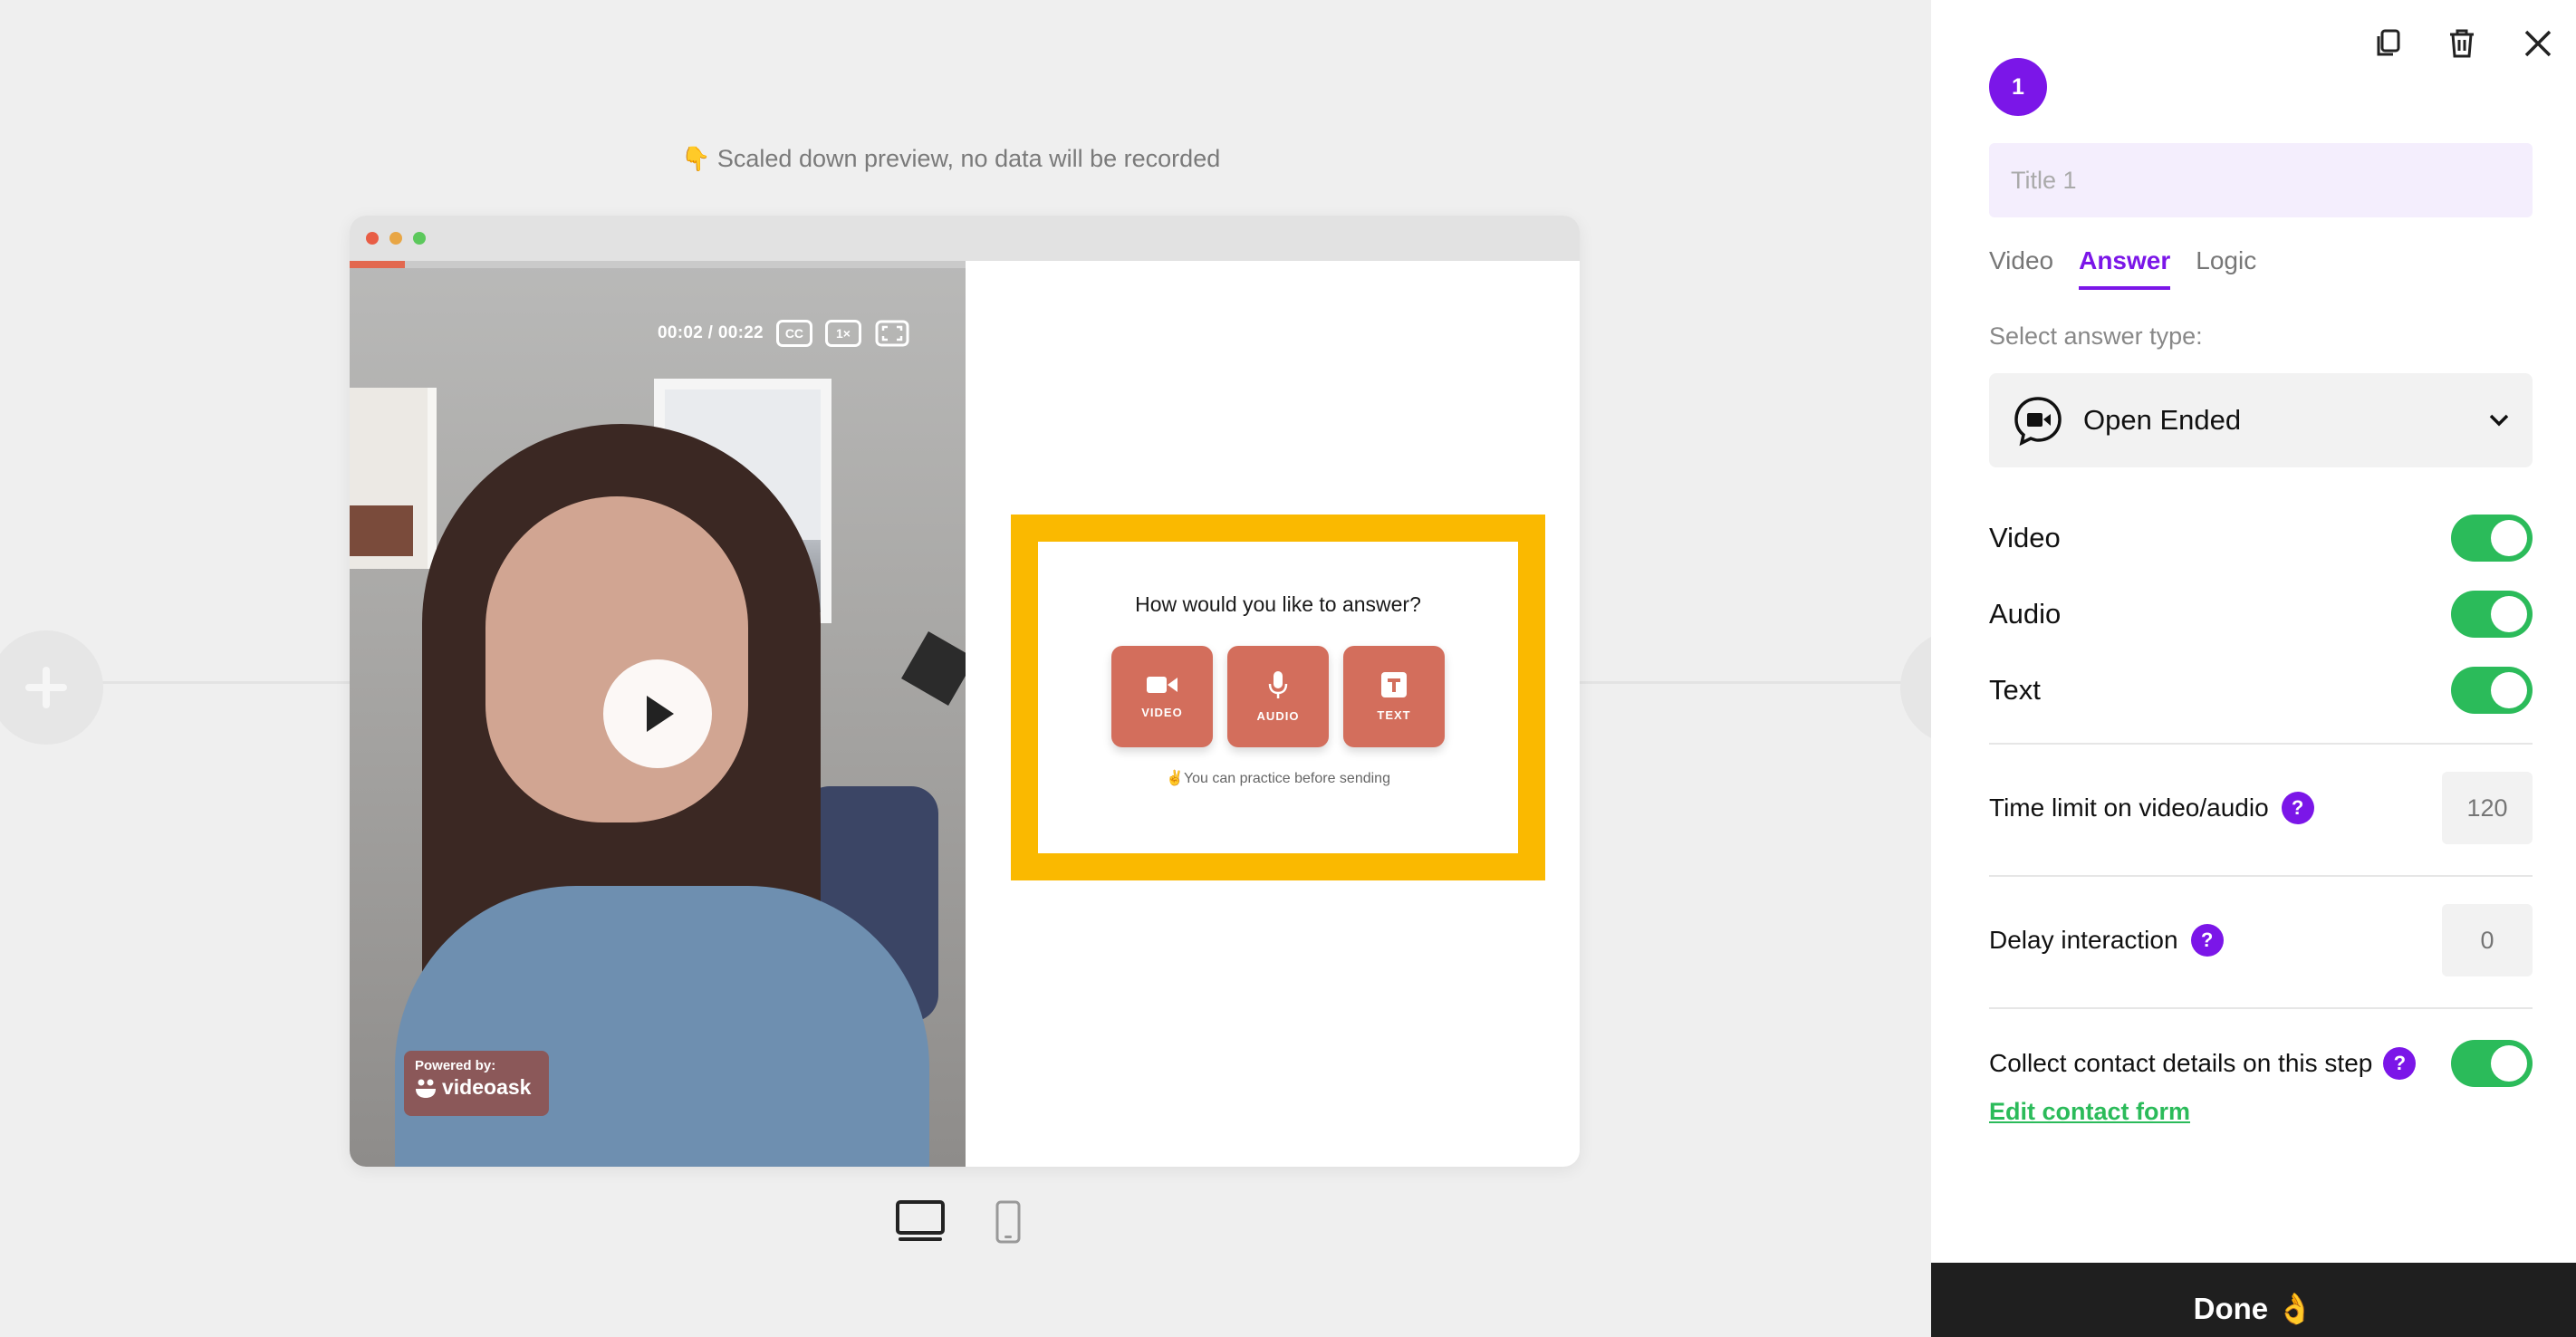  Describe the element at coordinates (2083, 940) in the screenshot. I see `delay-label: Delay interaction` at that location.